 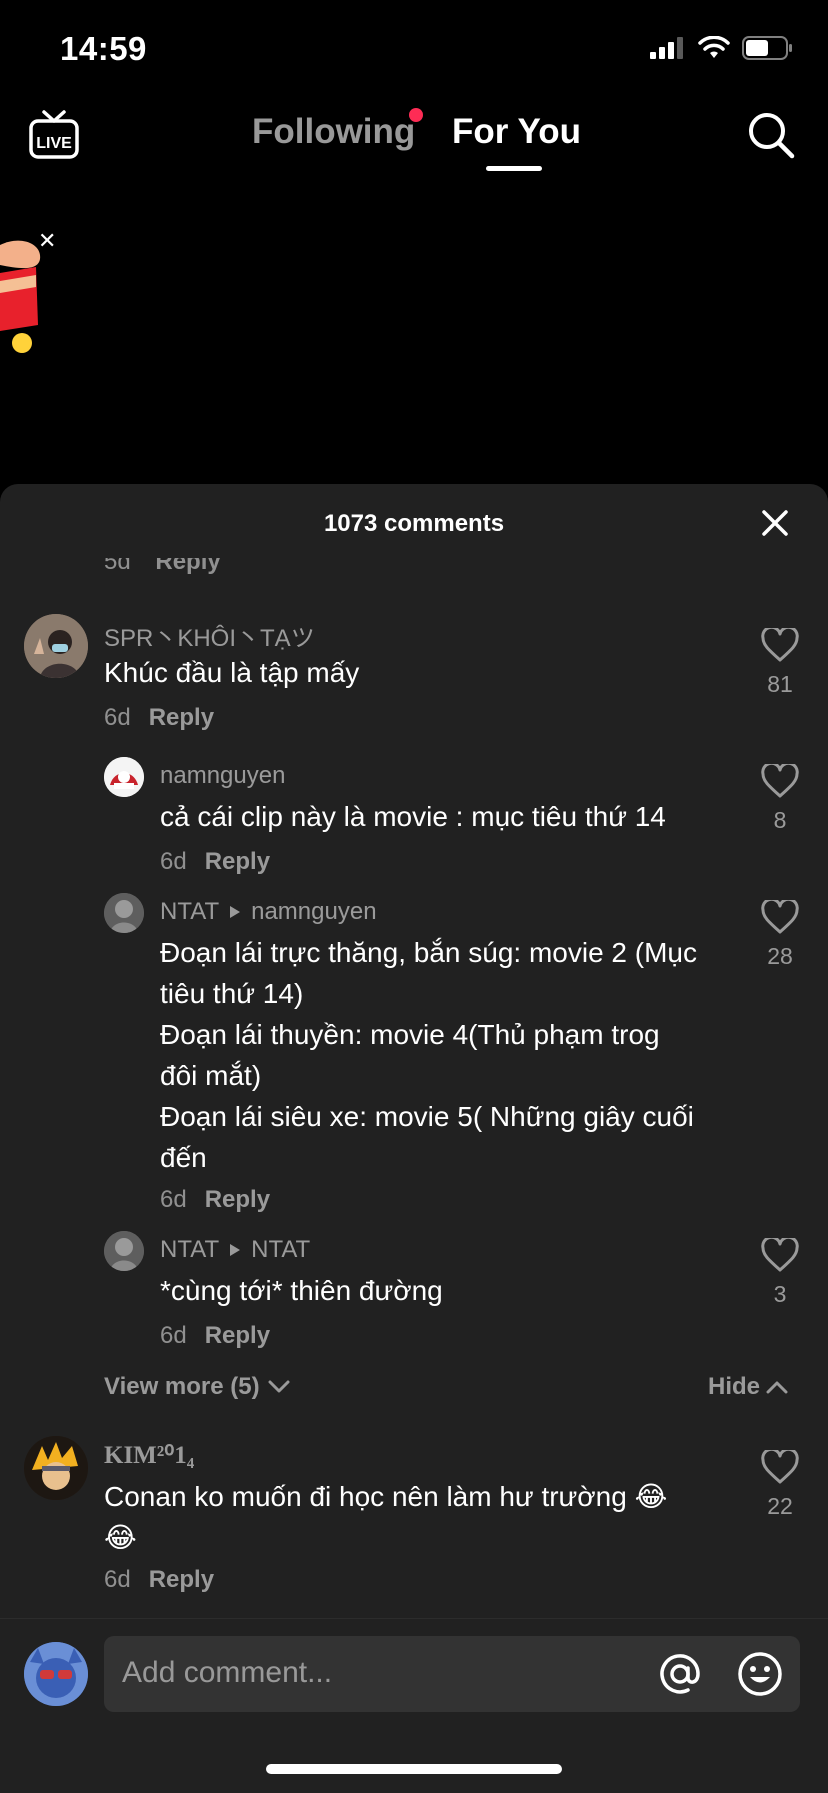 I want to click on like-button: 81, so click(x=780, y=661).